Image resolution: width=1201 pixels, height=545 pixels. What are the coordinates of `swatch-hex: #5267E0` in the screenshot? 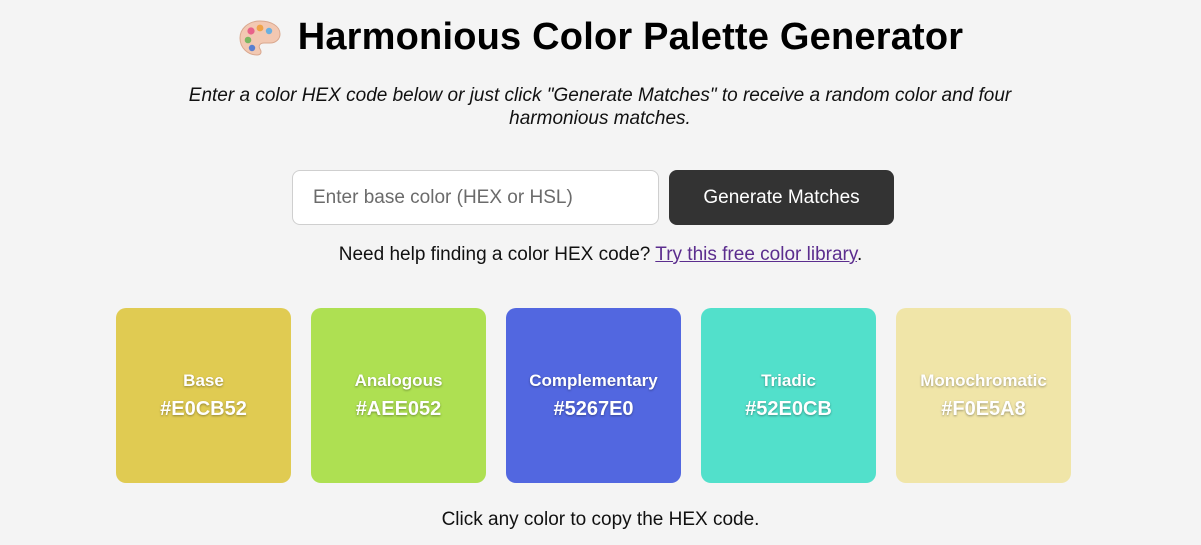 It's located at (593, 408).